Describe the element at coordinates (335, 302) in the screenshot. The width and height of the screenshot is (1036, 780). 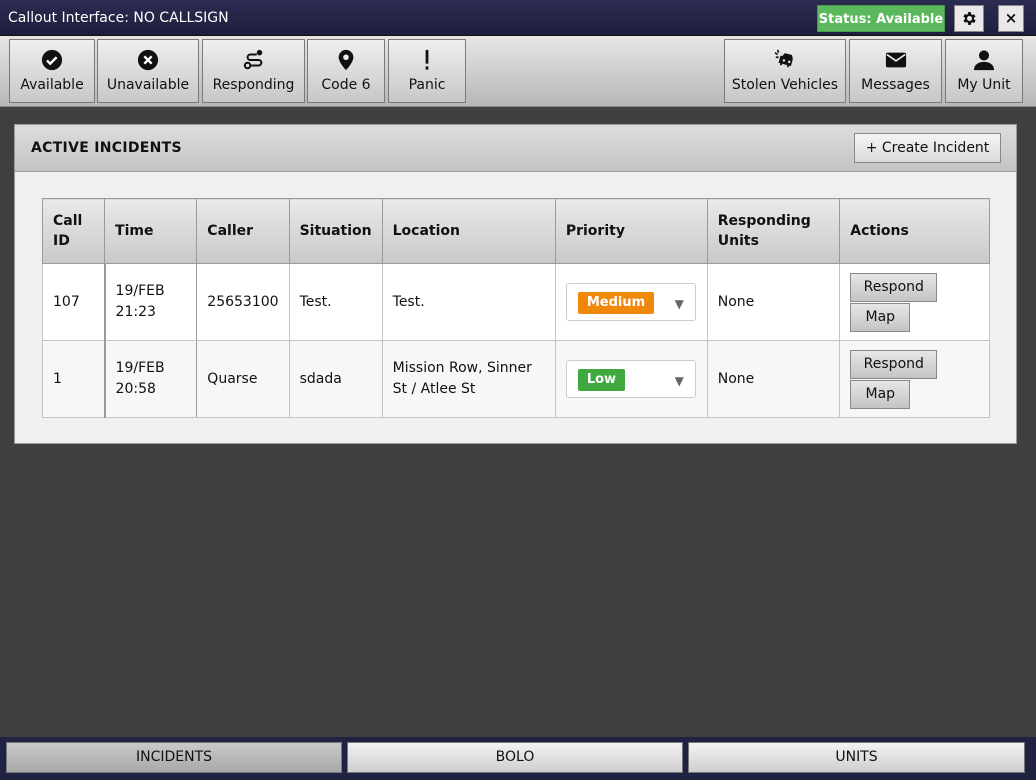
I see `cell-situation: Test.` at that location.